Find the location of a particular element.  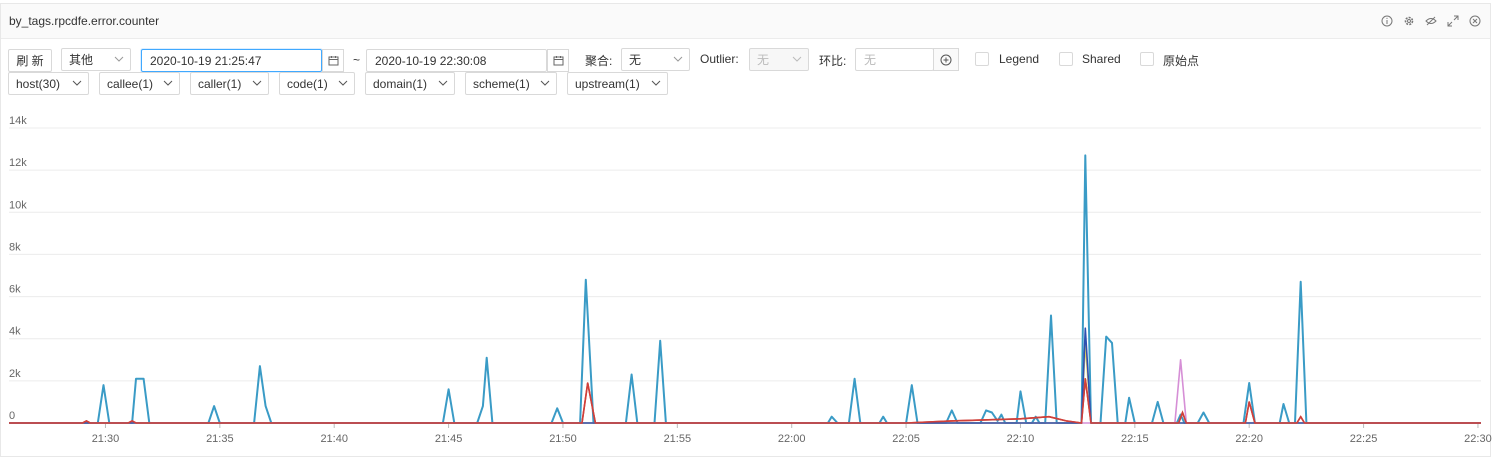

x-tick-label: 22:05 is located at coordinates (906, 439).